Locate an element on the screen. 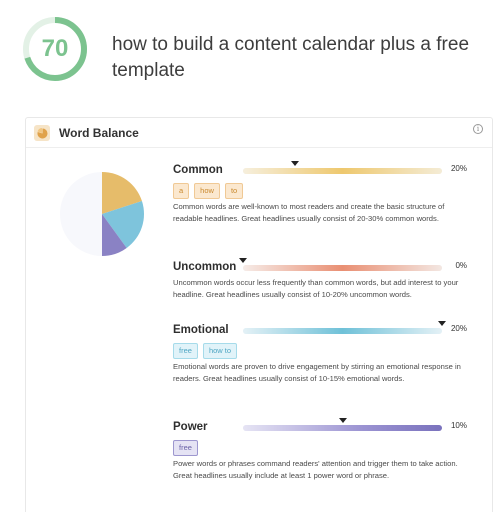 Image resolution: width=497 pixels, height=512 pixels. section-label: Common is located at coordinates (198, 170).